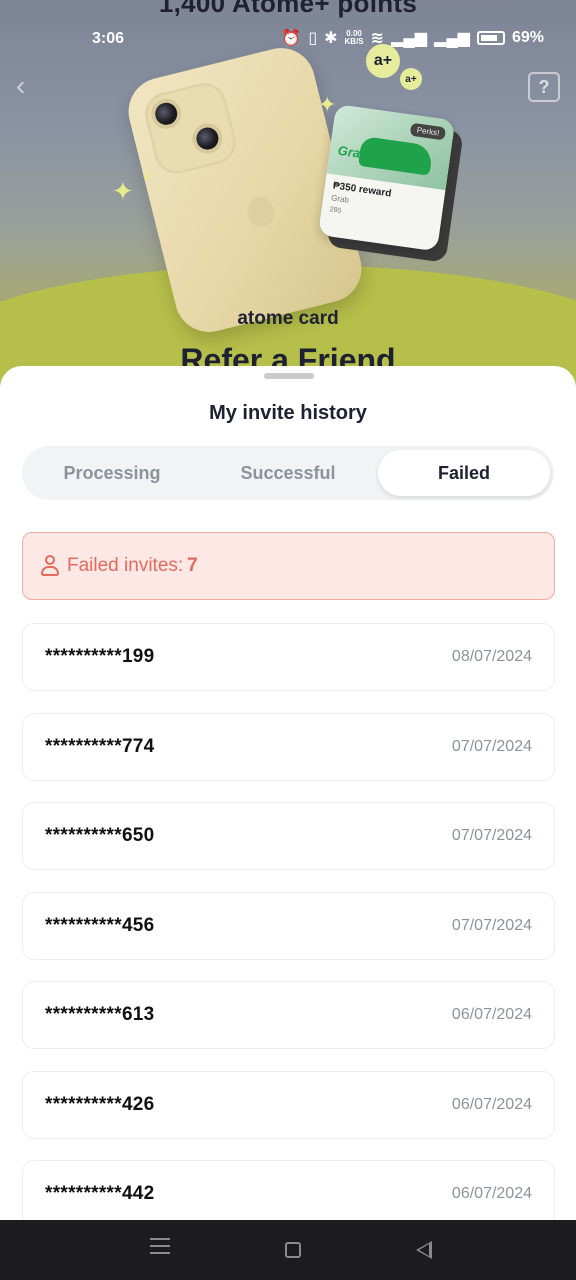 This screenshot has height=1280, width=576. What do you see at coordinates (100, 1014) in the screenshot?
I see `invite-phone: **********613` at bounding box center [100, 1014].